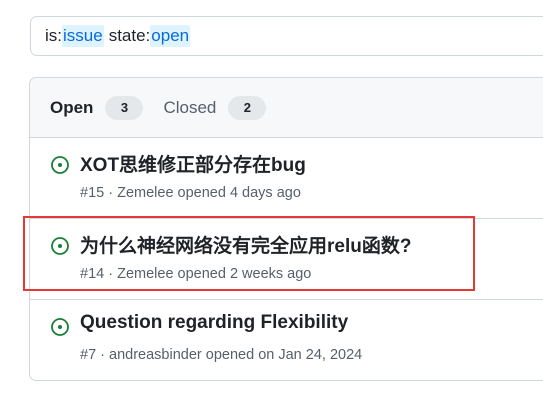  What do you see at coordinates (92, 193) in the screenshot?
I see `issue-number: #15` at bounding box center [92, 193].